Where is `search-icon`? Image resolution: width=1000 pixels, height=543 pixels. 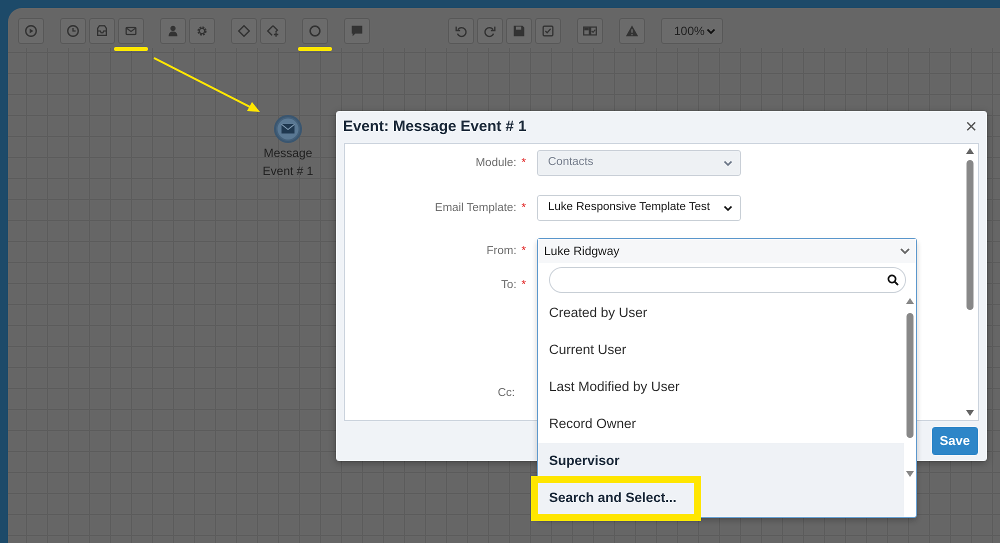 search-icon is located at coordinates (893, 280).